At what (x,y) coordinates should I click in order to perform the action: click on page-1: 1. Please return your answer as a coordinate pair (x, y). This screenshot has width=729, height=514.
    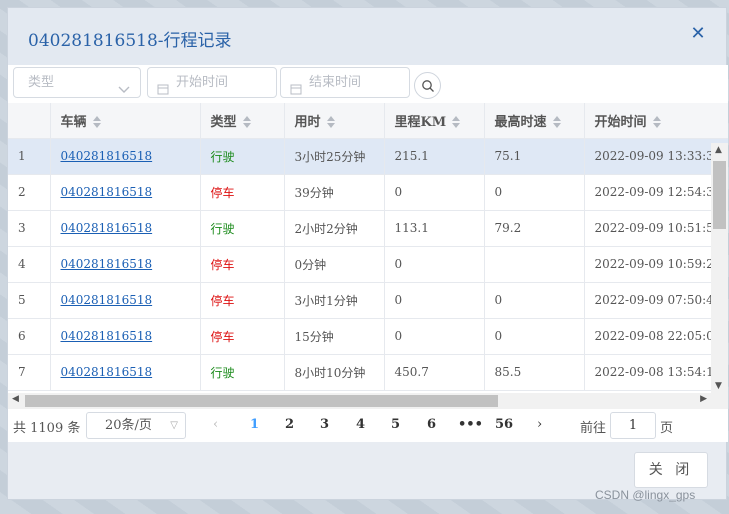
    Looking at the image, I should click on (254, 424).